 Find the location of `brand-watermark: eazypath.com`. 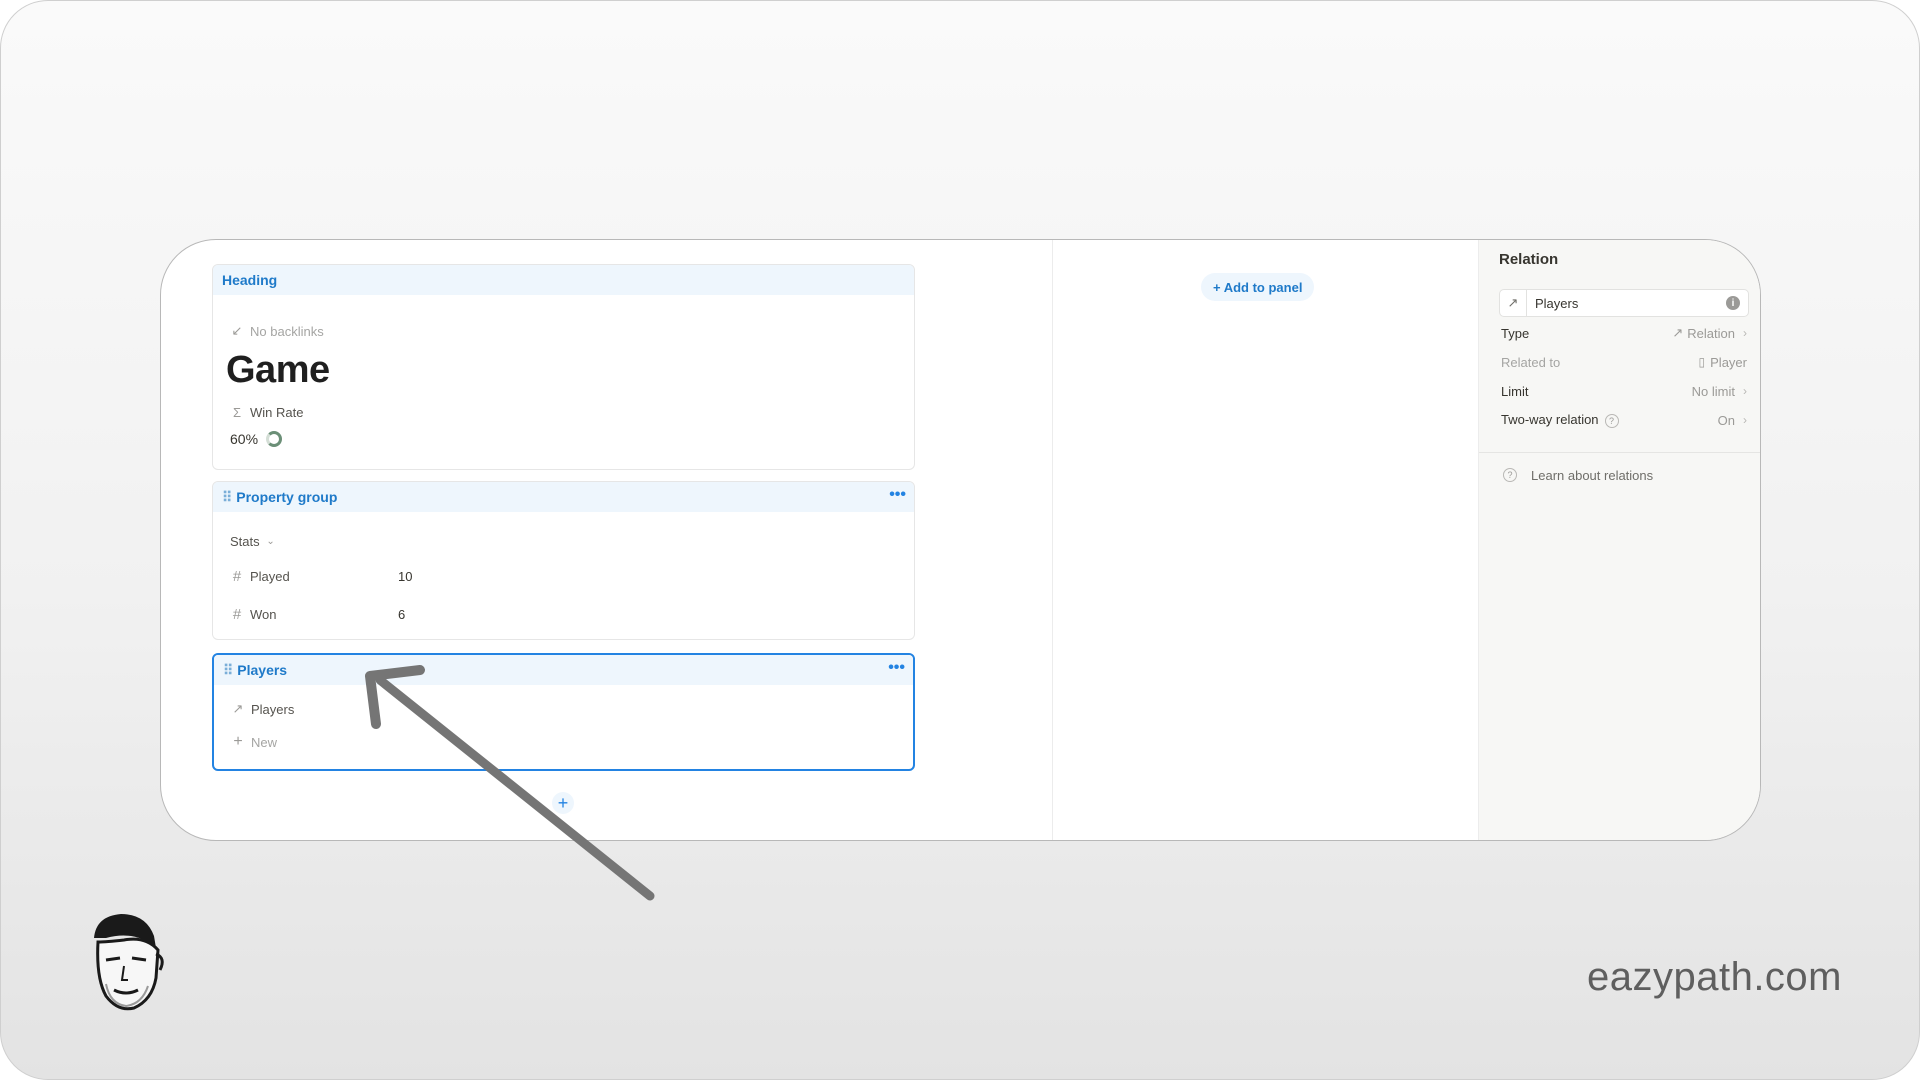

brand-watermark: eazypath.com is located at coordinates (1714, 977).